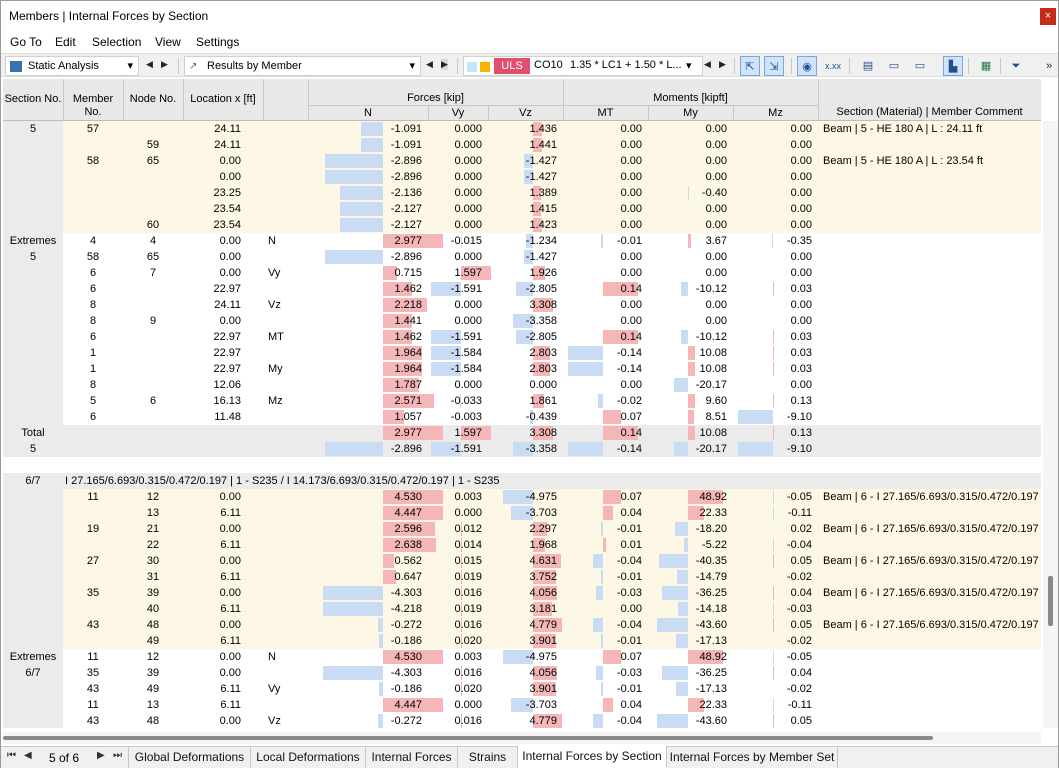 This screenshot has height=768, width=1059. Describe the element at coordinates (164, 64) in the screenshot. I see `next-analysis-icon: ▶` at that location.